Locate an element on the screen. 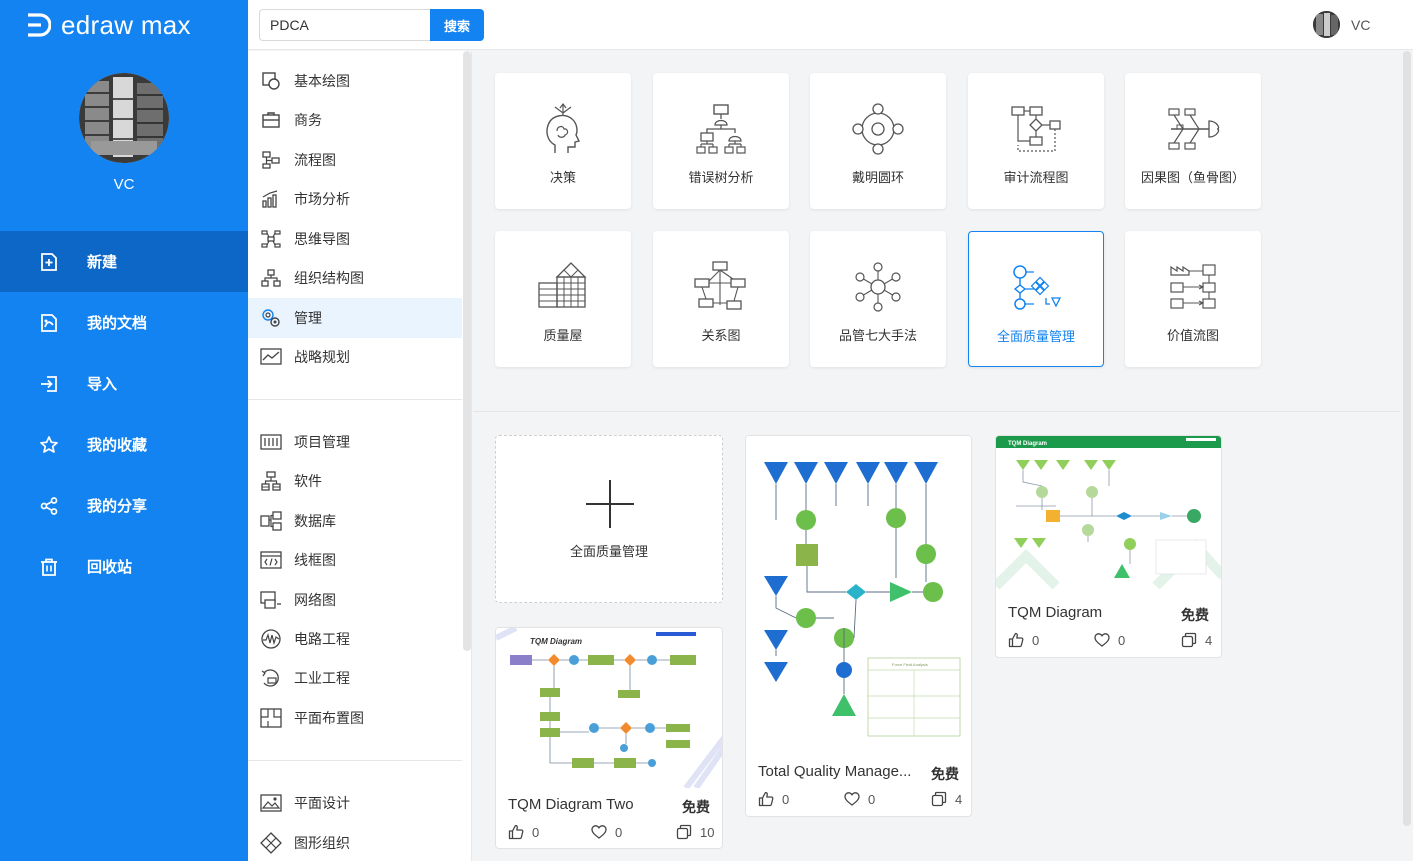 The height and width of the screenshot is (861, 1413). nav-item-import: 导入 is located at coordinates (124, 383).